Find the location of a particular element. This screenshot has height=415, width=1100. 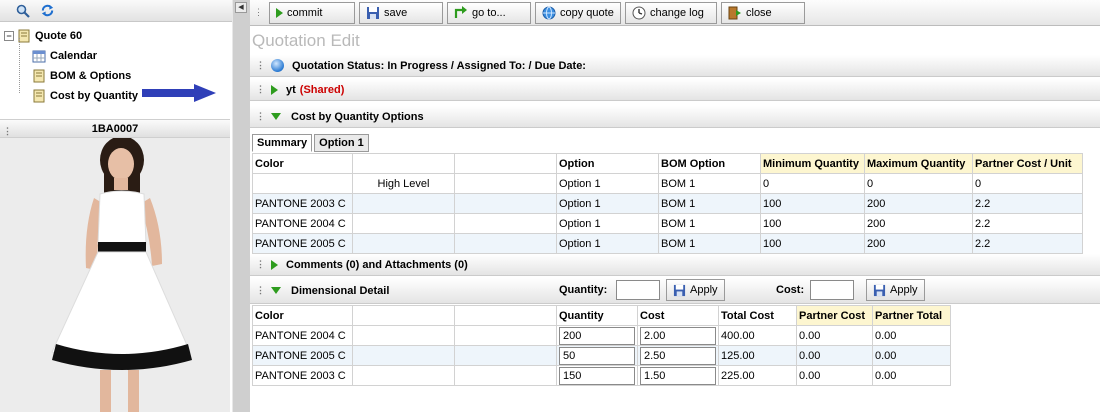

yt-section-header: ⋮ yt (Shared) is located at coordinates (675, 90).